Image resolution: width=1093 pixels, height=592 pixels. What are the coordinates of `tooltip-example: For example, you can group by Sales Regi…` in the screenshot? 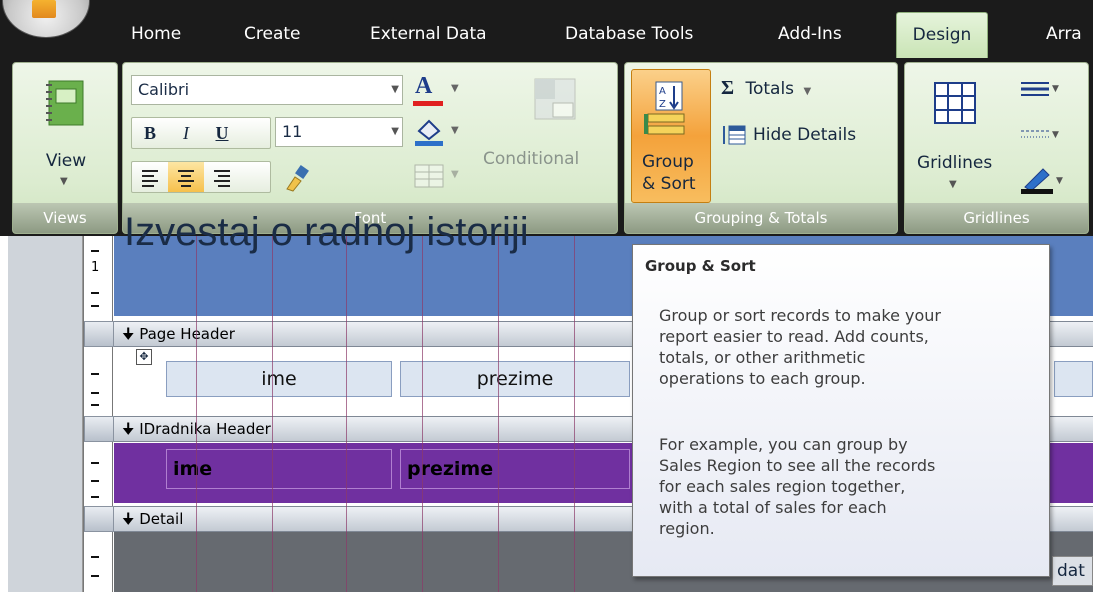 It's located at (849, 486).